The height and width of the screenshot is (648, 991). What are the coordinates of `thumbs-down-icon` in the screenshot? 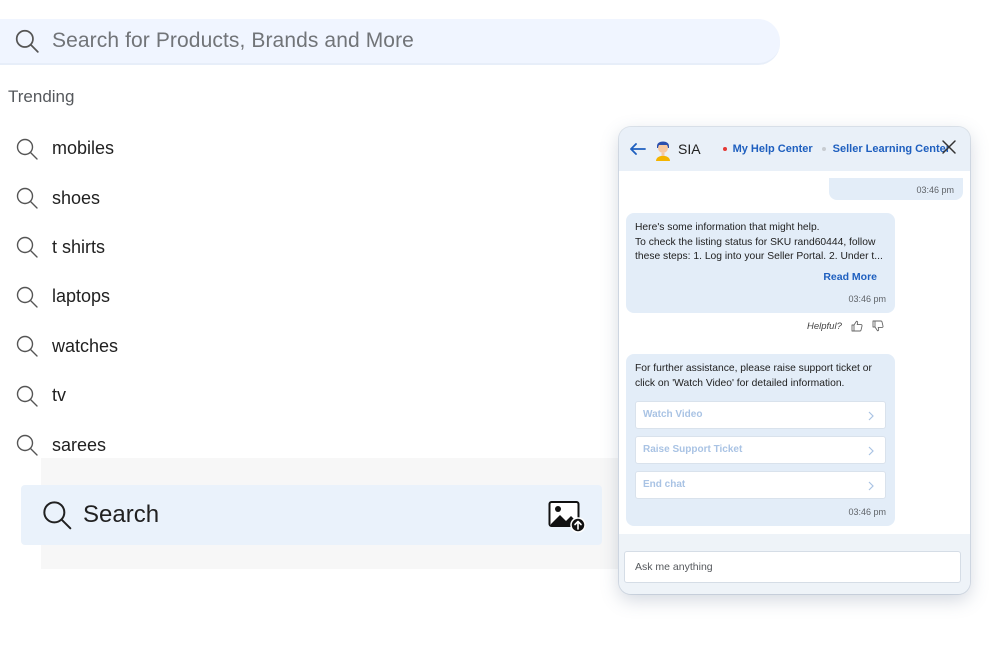 It's located at (878, 326).